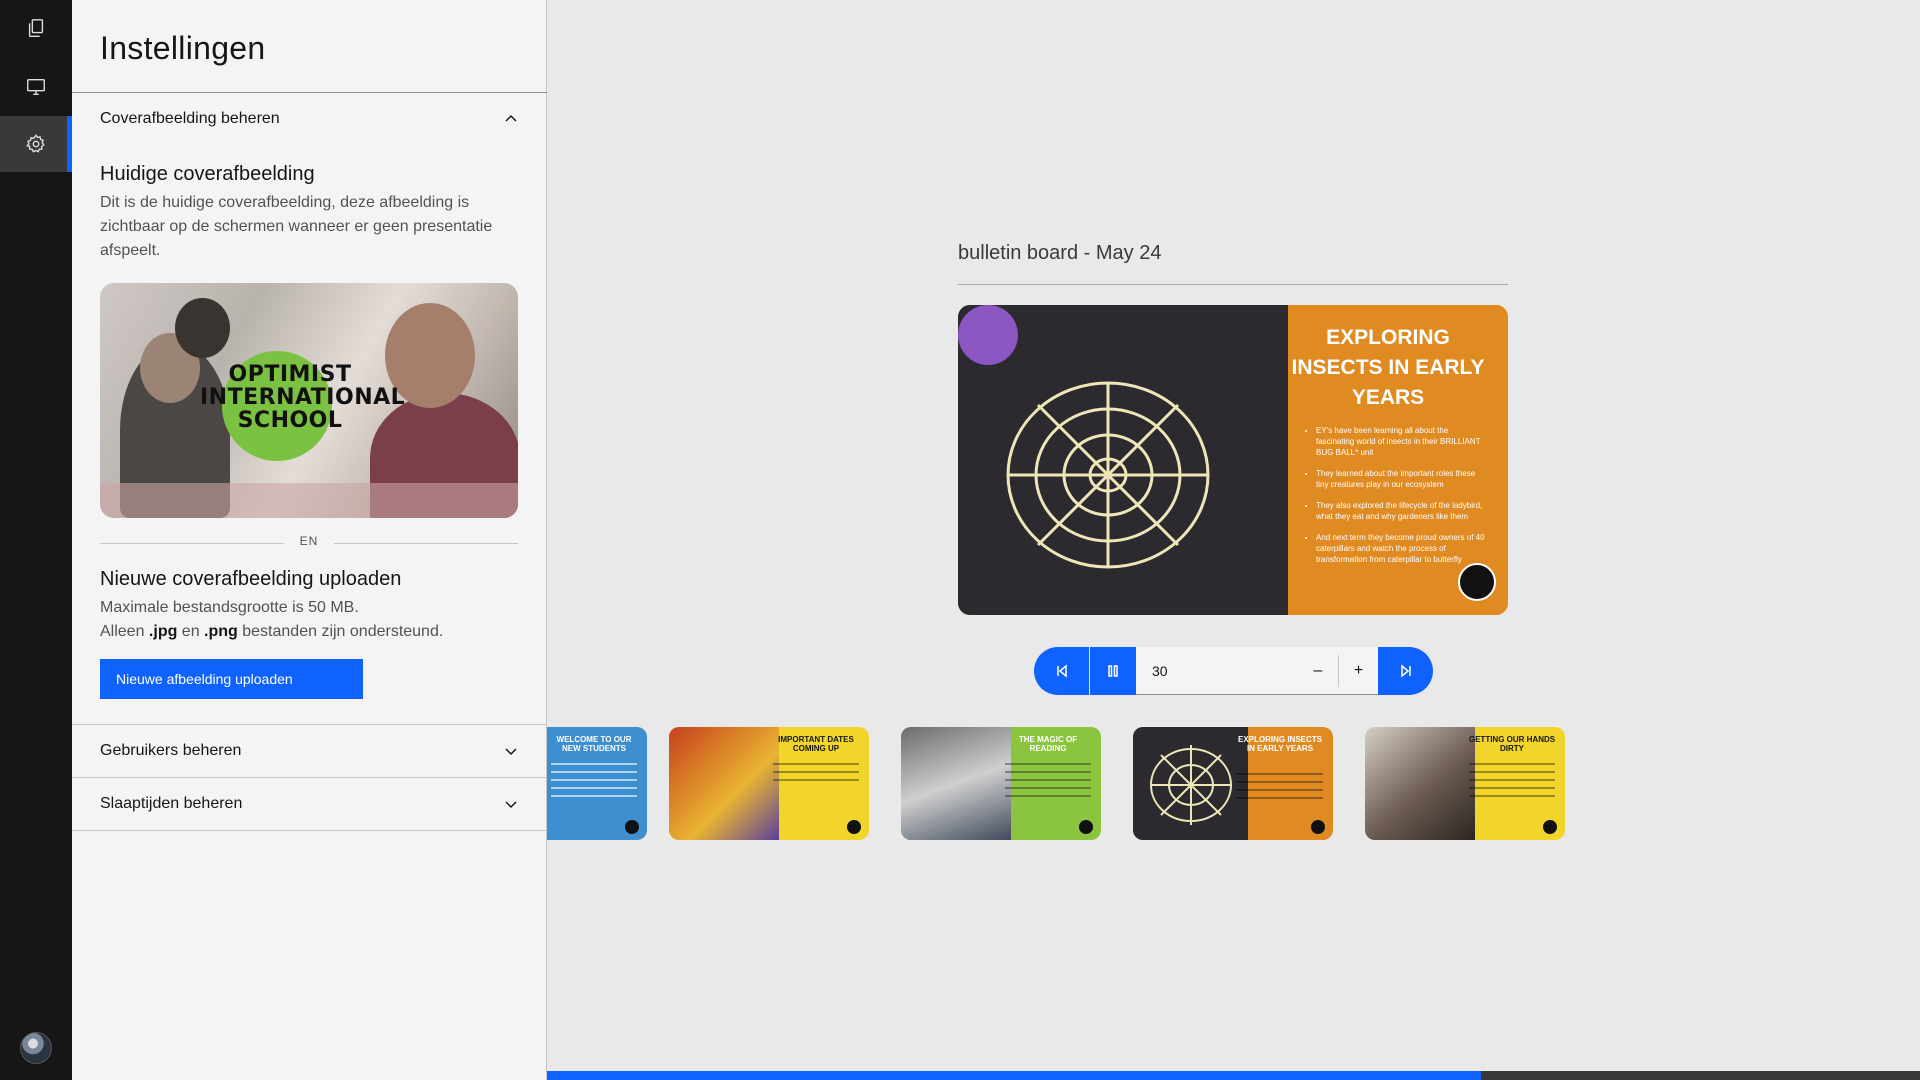 This screenshot has height=1080, width=1920. I want to click on current-cover-image: OPTIMIST INTERNATIONAL SCHOOL, so click(309, 400).